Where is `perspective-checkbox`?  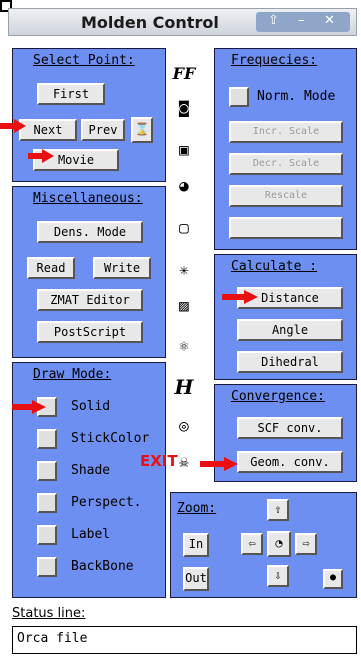
perspective-checkbox is located at coordinates (47, 503).